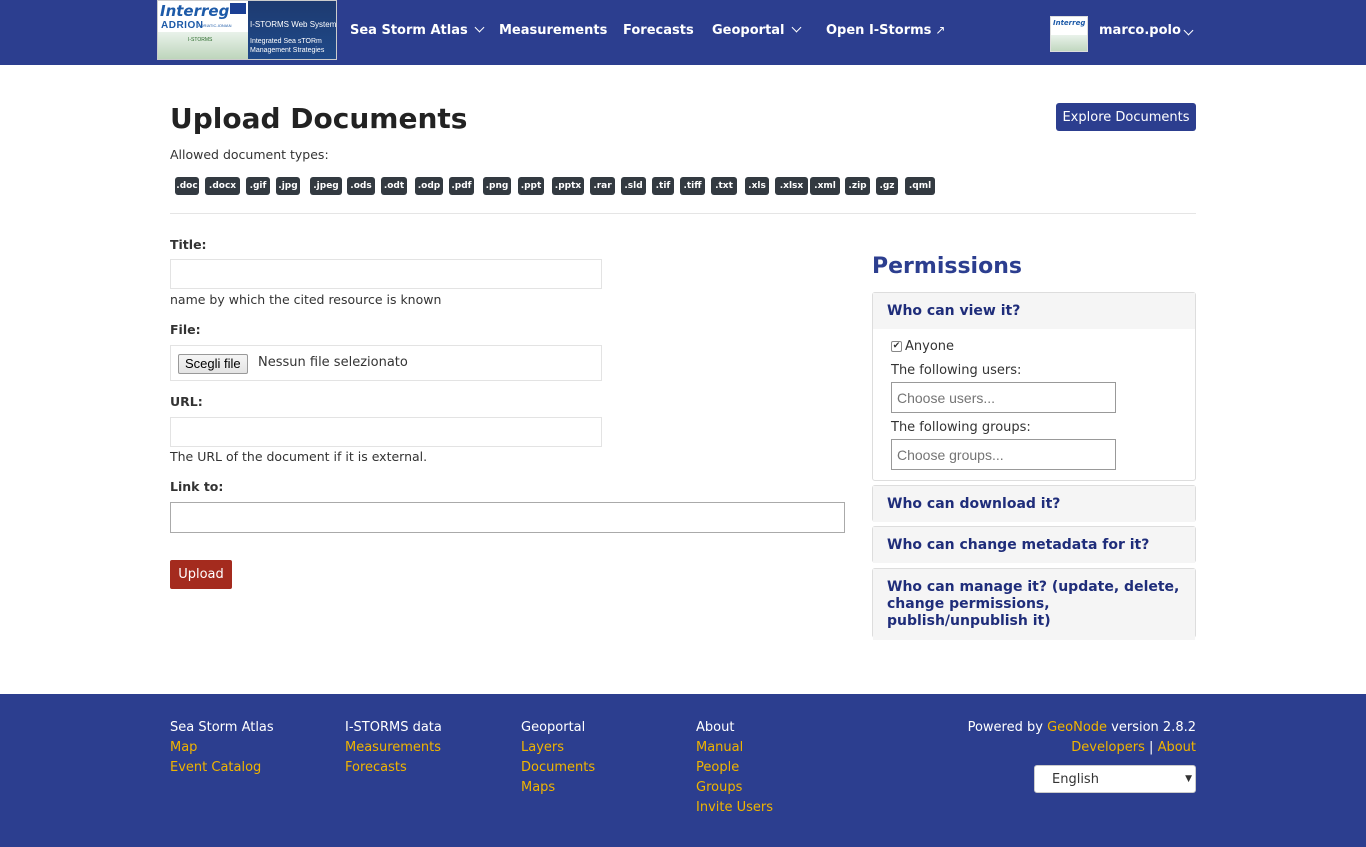 The height and width of the screenshot is (847, 1366). Describe the element at coordinates (791, 186) in the screenshot. I see `type-badge: .xlsx` at that location.